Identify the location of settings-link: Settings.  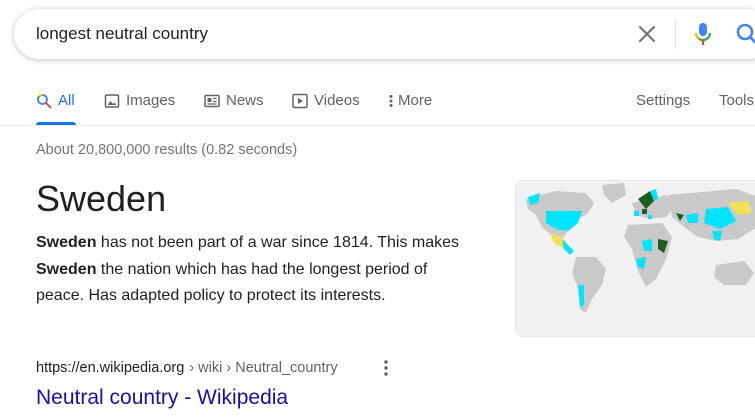
(663, 100).